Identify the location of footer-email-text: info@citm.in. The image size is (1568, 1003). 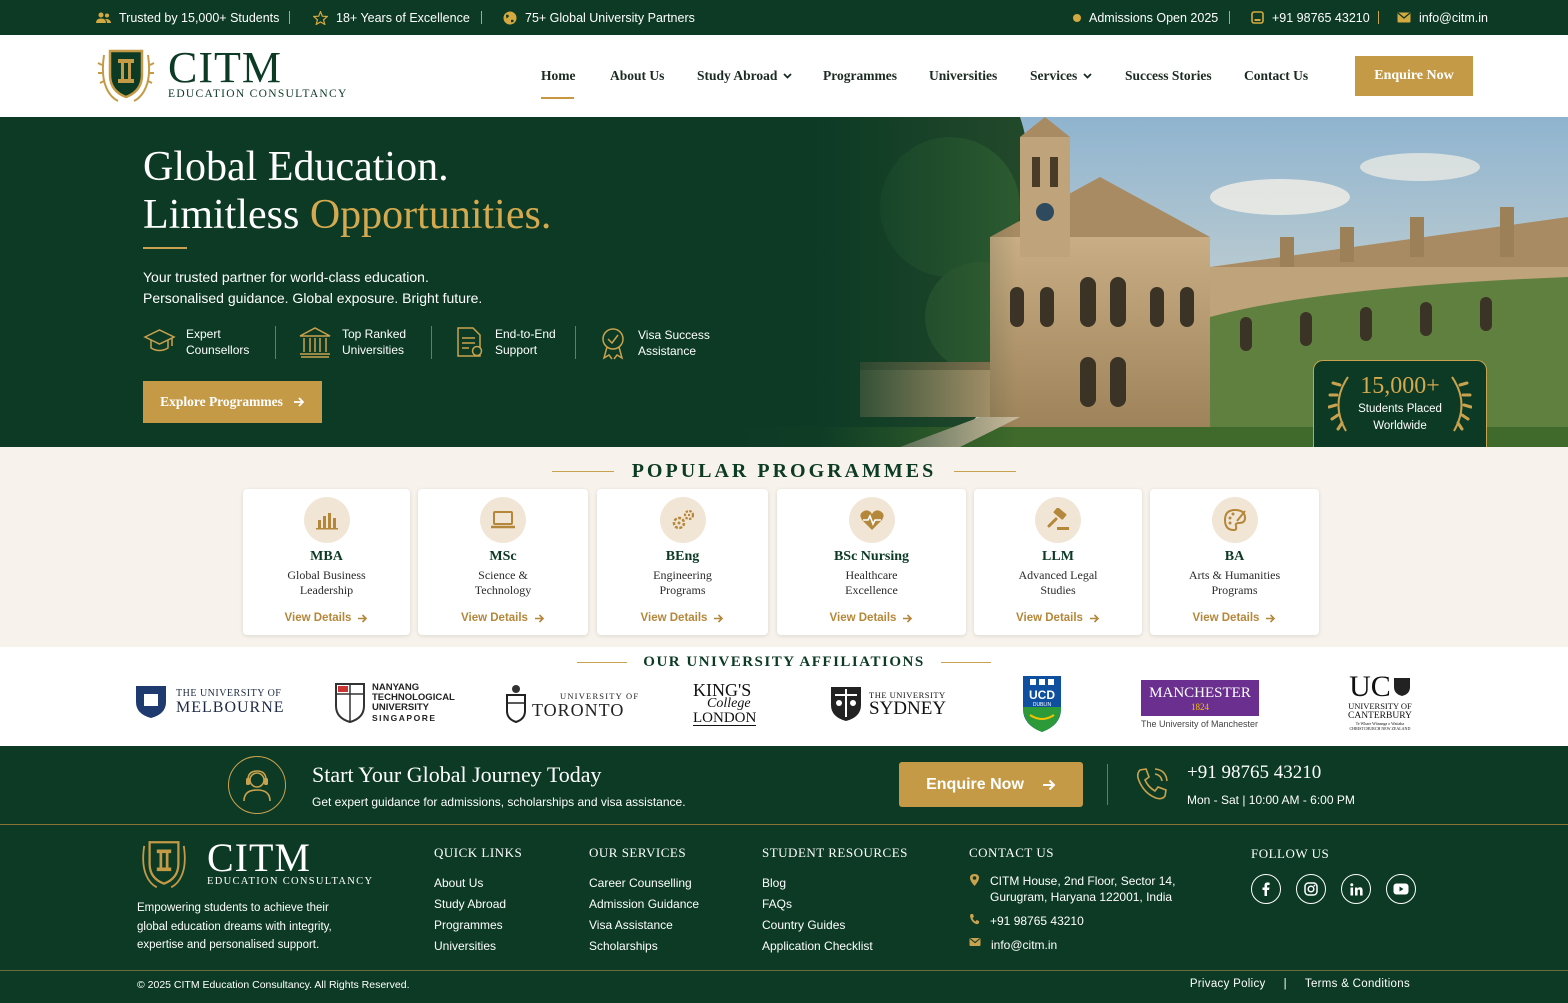
(1024, 945).